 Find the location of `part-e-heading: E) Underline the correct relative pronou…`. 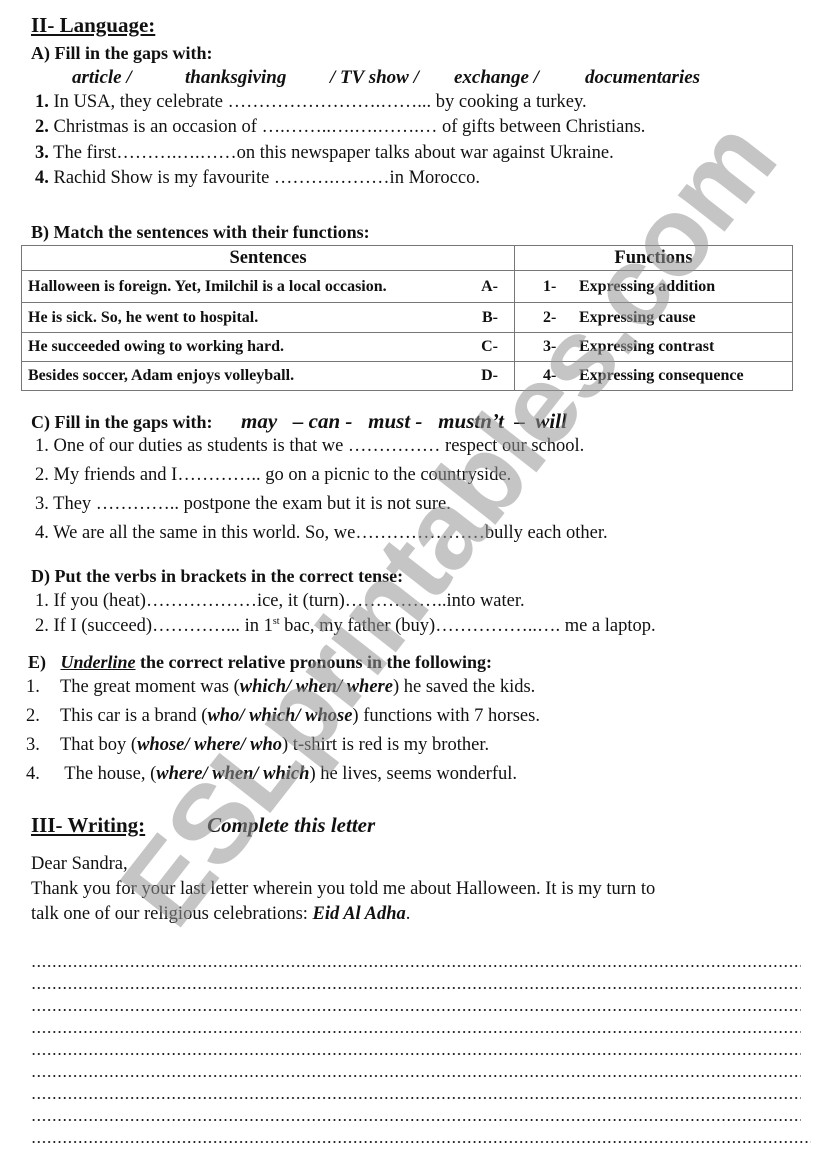

part-e-heading: E) Underline the correct relative pronou… is located at coordinates (260, 662).